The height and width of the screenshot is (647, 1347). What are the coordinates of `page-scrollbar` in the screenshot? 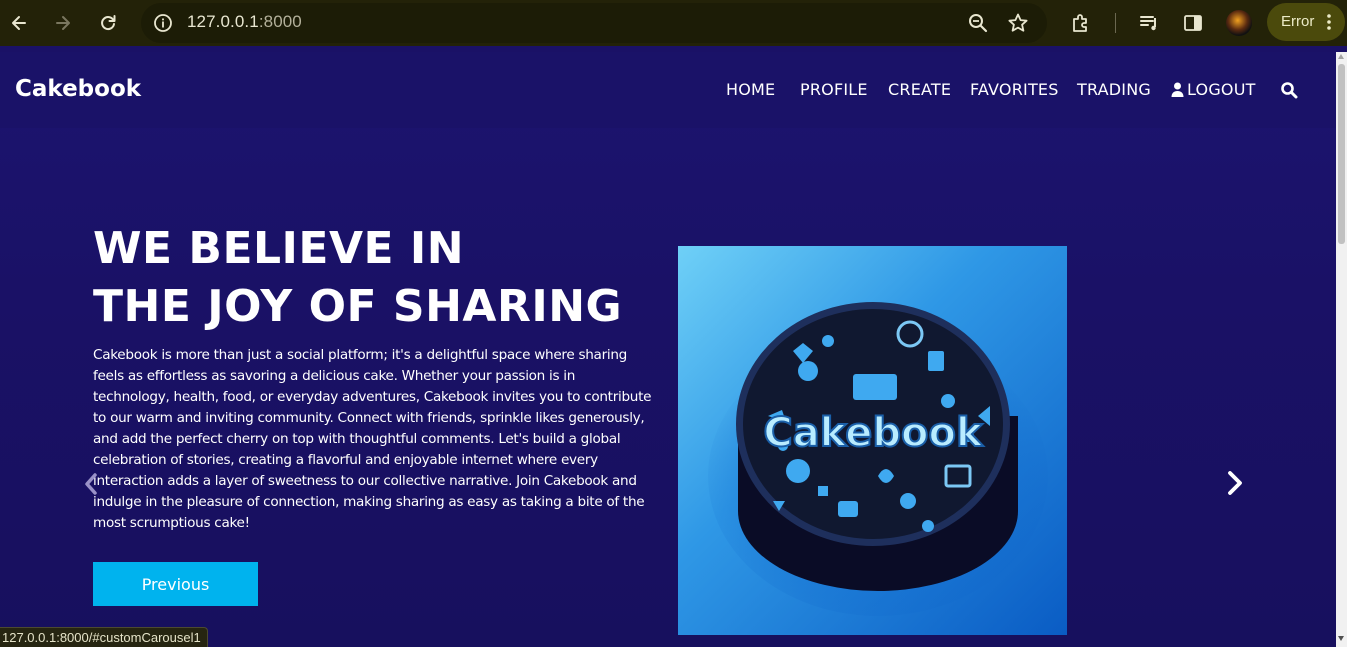 It's located at (1341, 349).